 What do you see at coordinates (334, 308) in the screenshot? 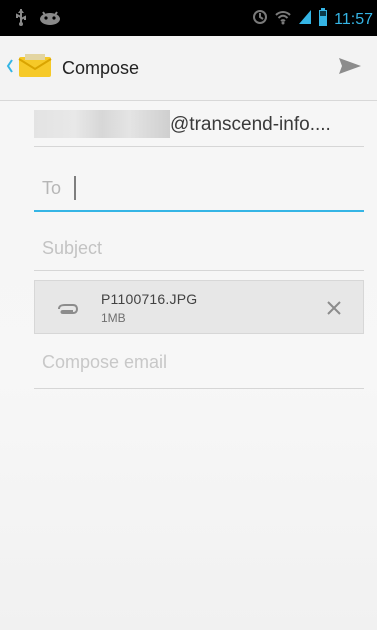
I see `remove-attachment-button` at bounding box center [334, 308].